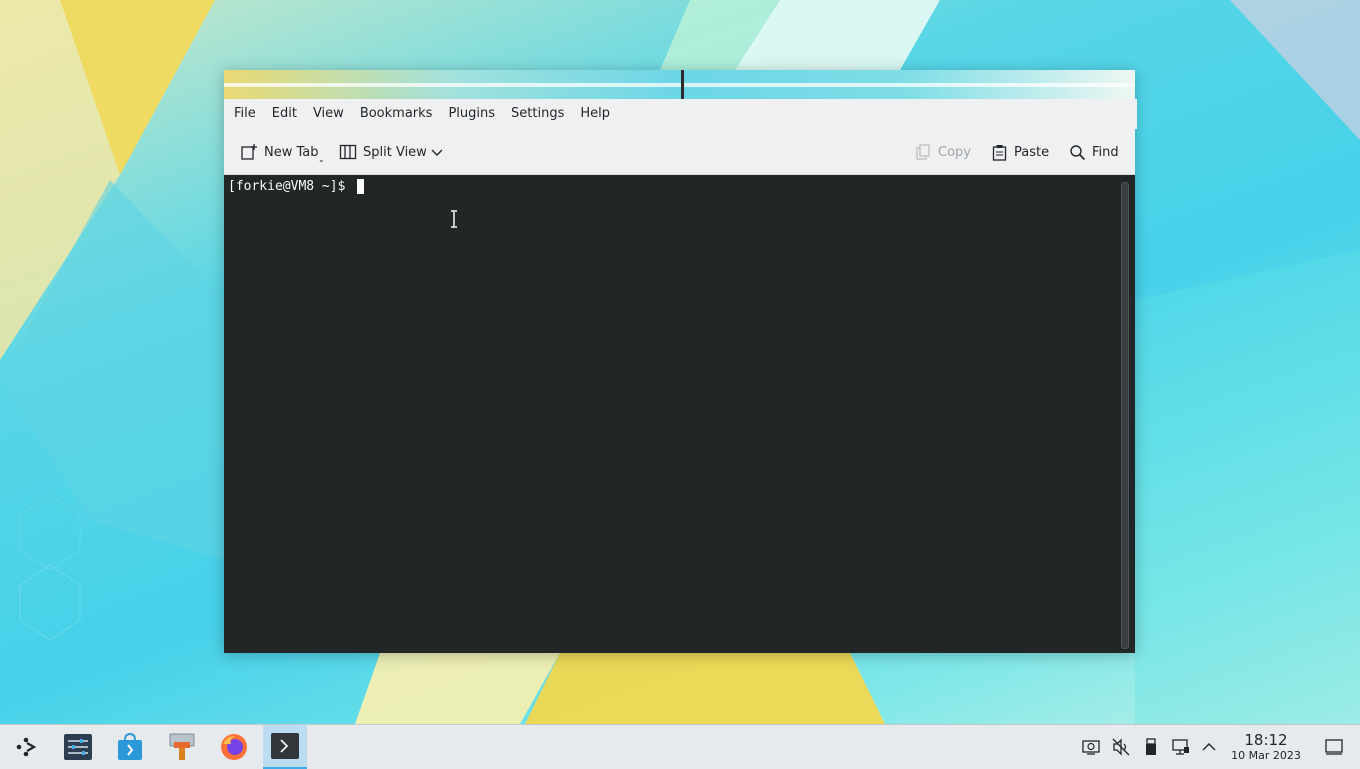  I want to click on paste-label: Paste, so click(1032, 152).